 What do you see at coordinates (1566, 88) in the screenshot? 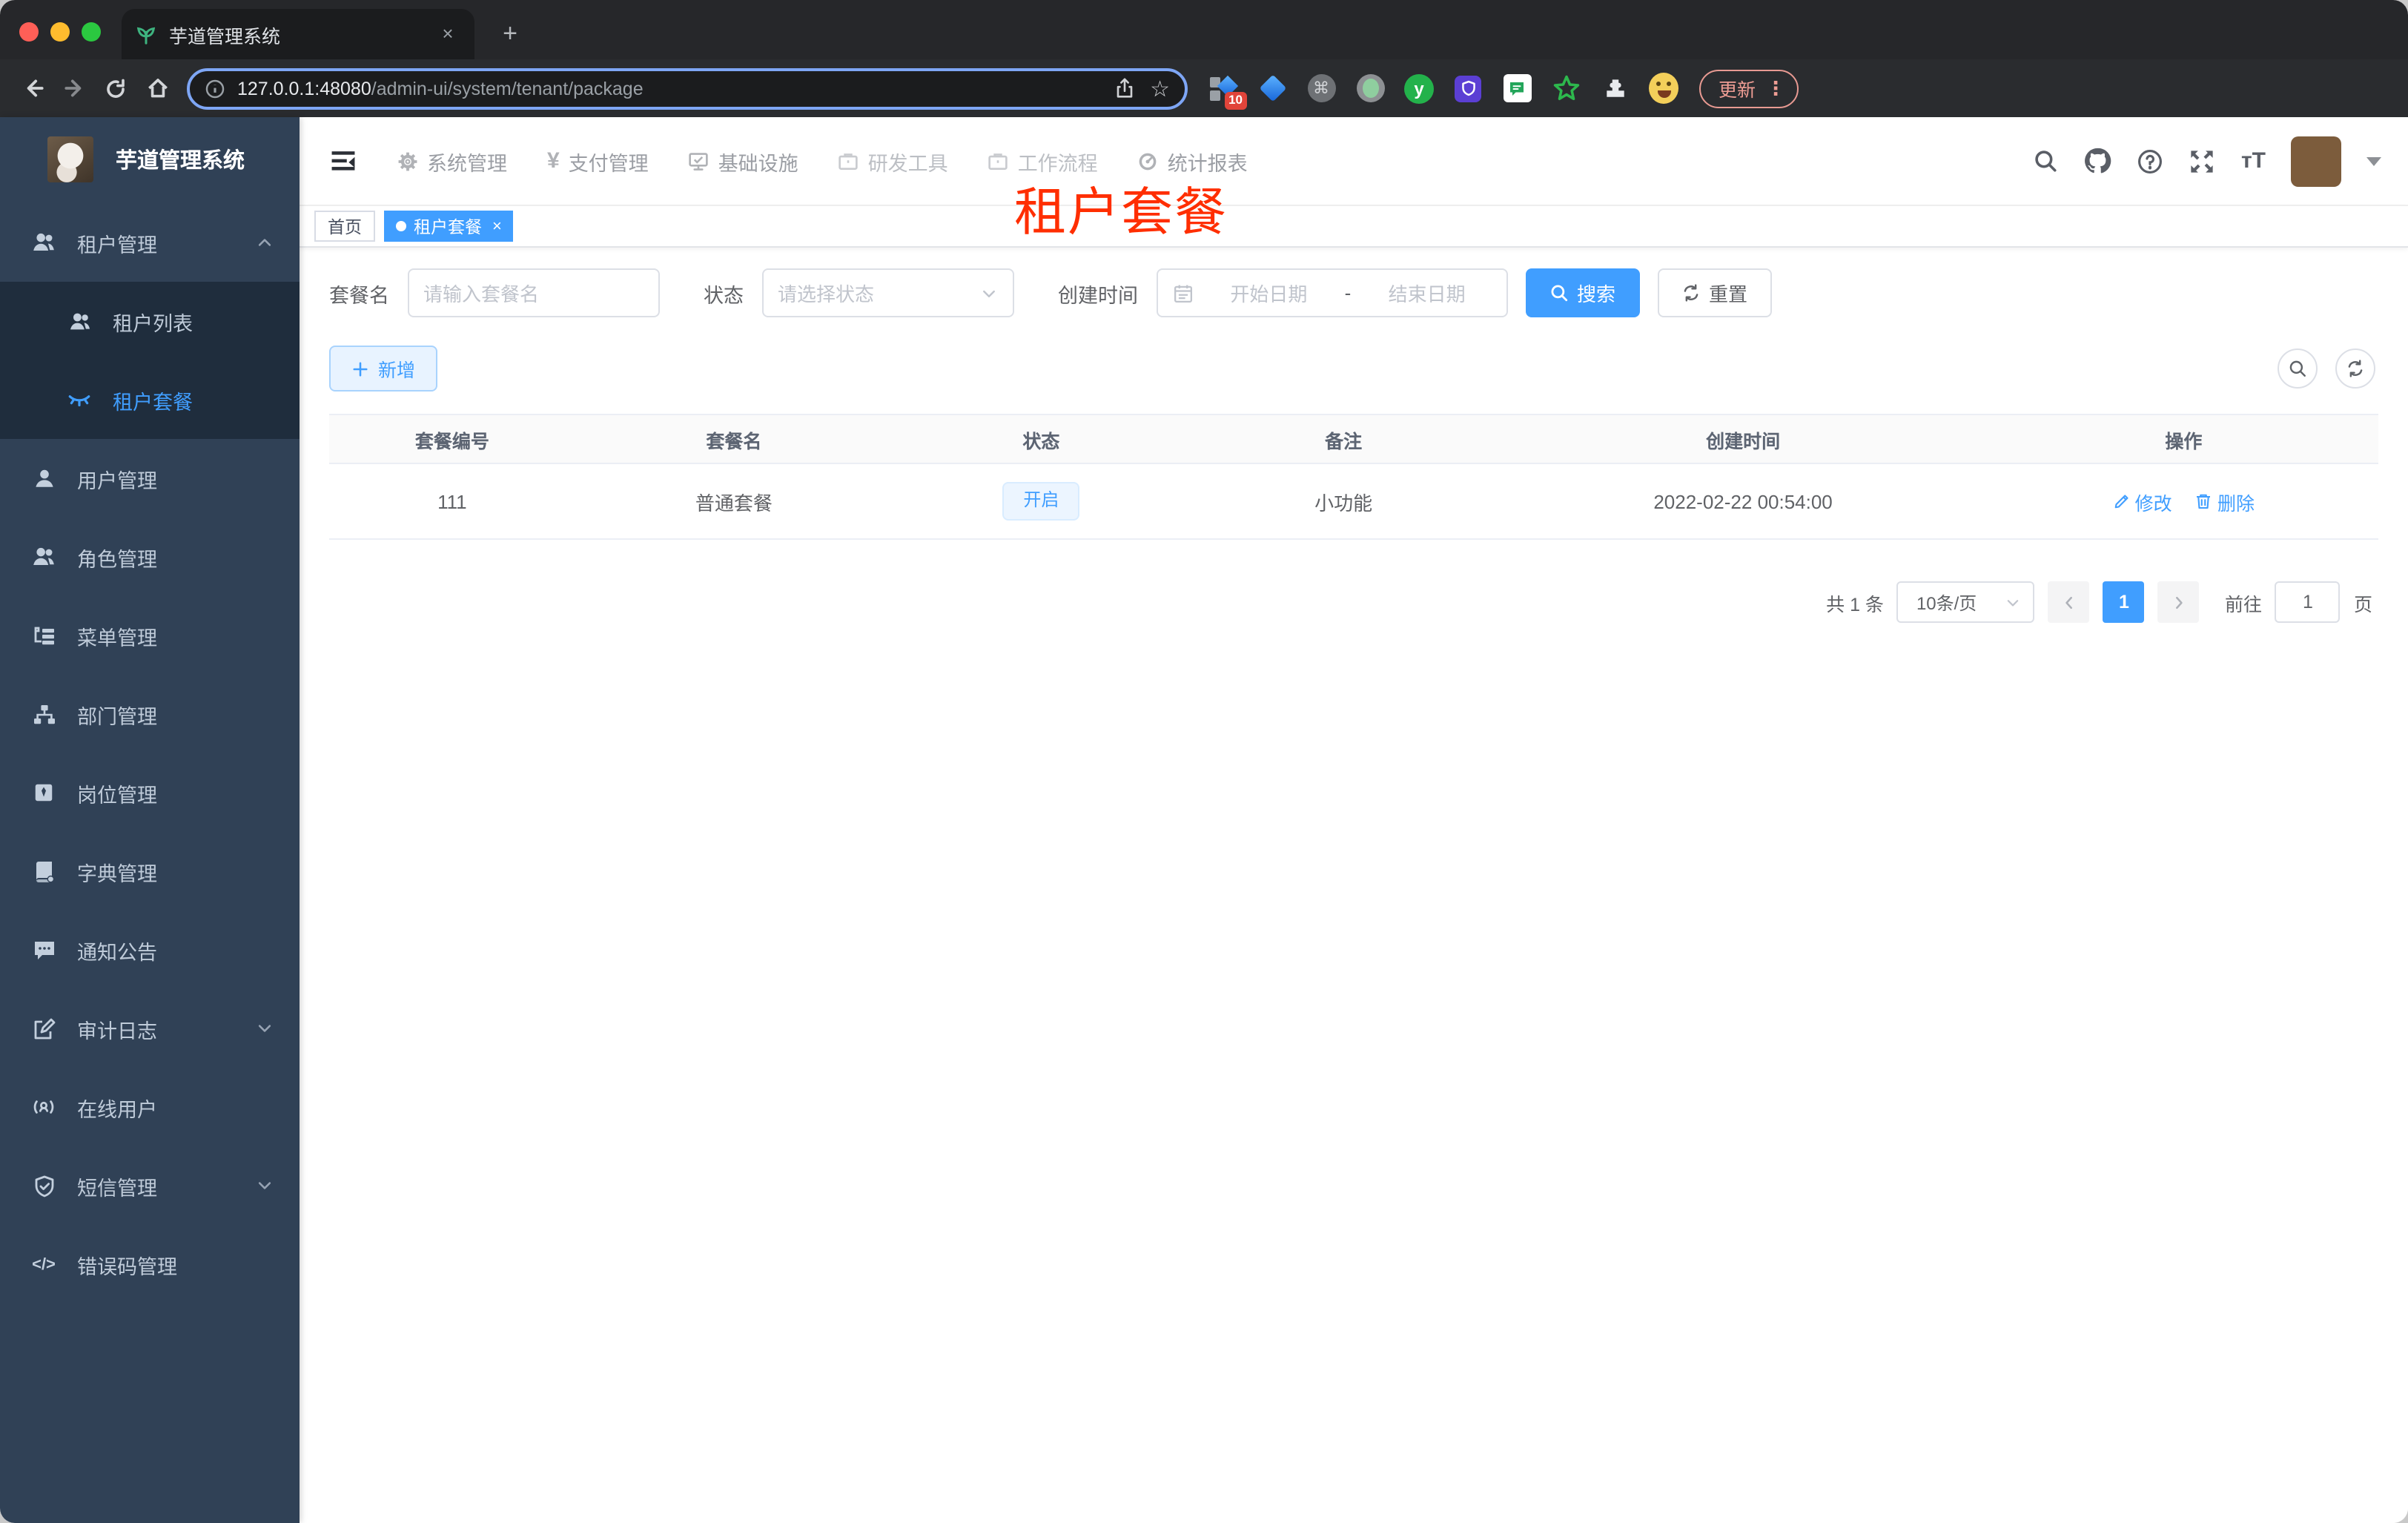
I see `star-extension-icon` at bounding box center [1566, 88].